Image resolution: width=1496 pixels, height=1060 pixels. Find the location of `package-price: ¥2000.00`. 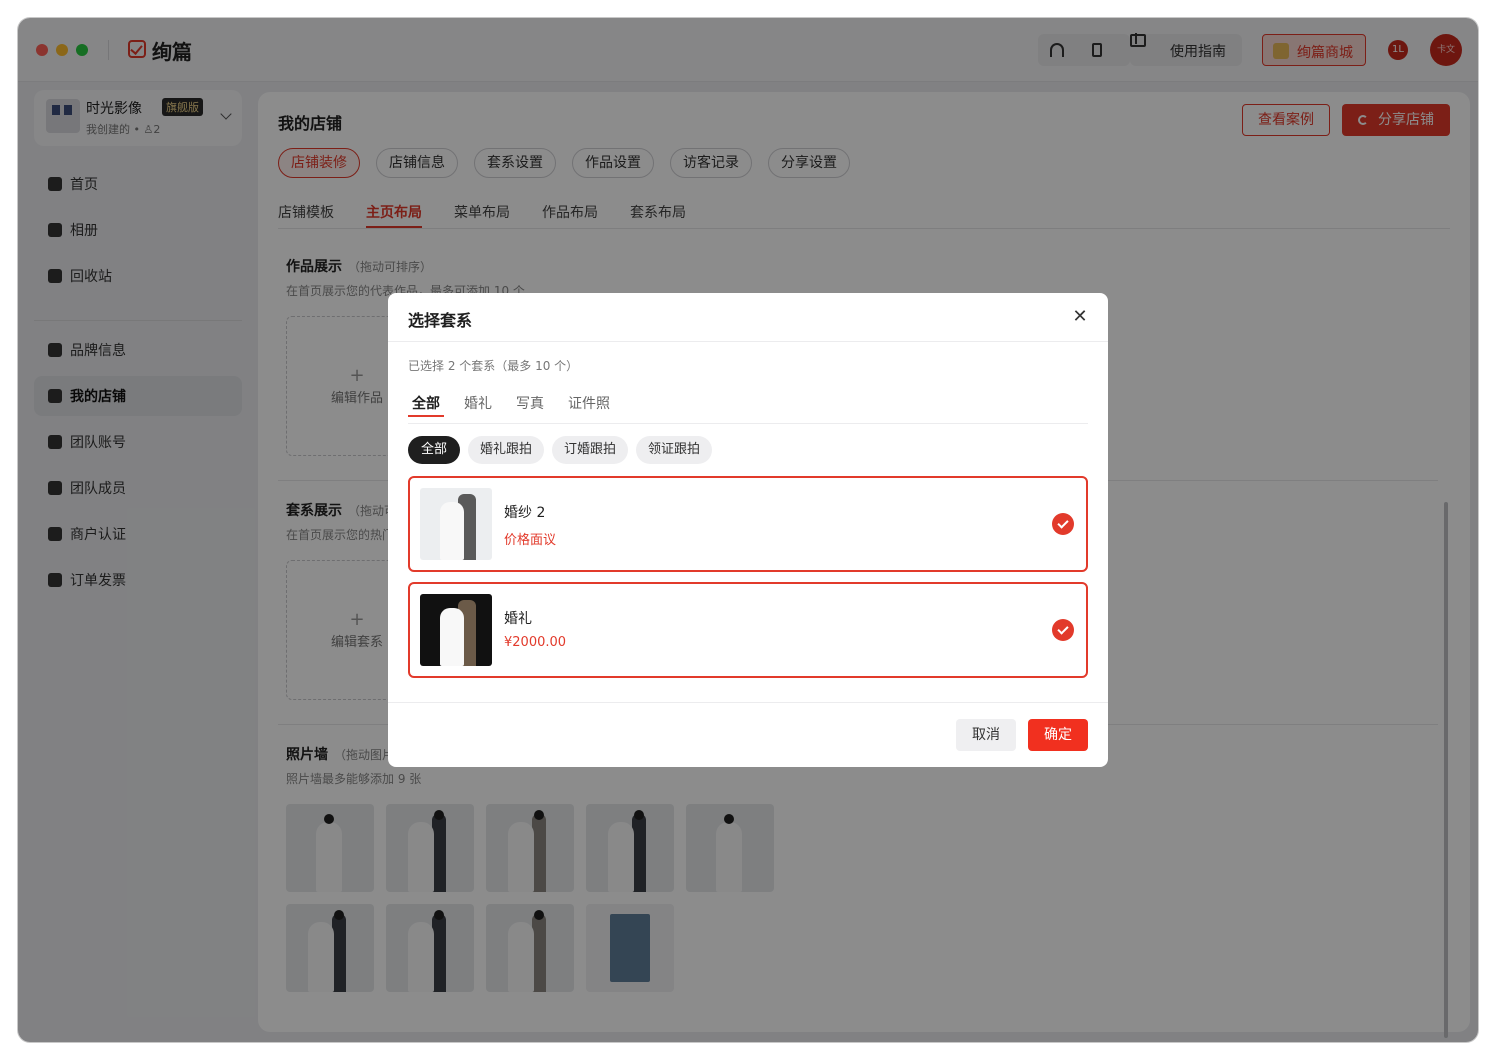

package-price: ¥2000.00 is located at coordinates (535, 642).